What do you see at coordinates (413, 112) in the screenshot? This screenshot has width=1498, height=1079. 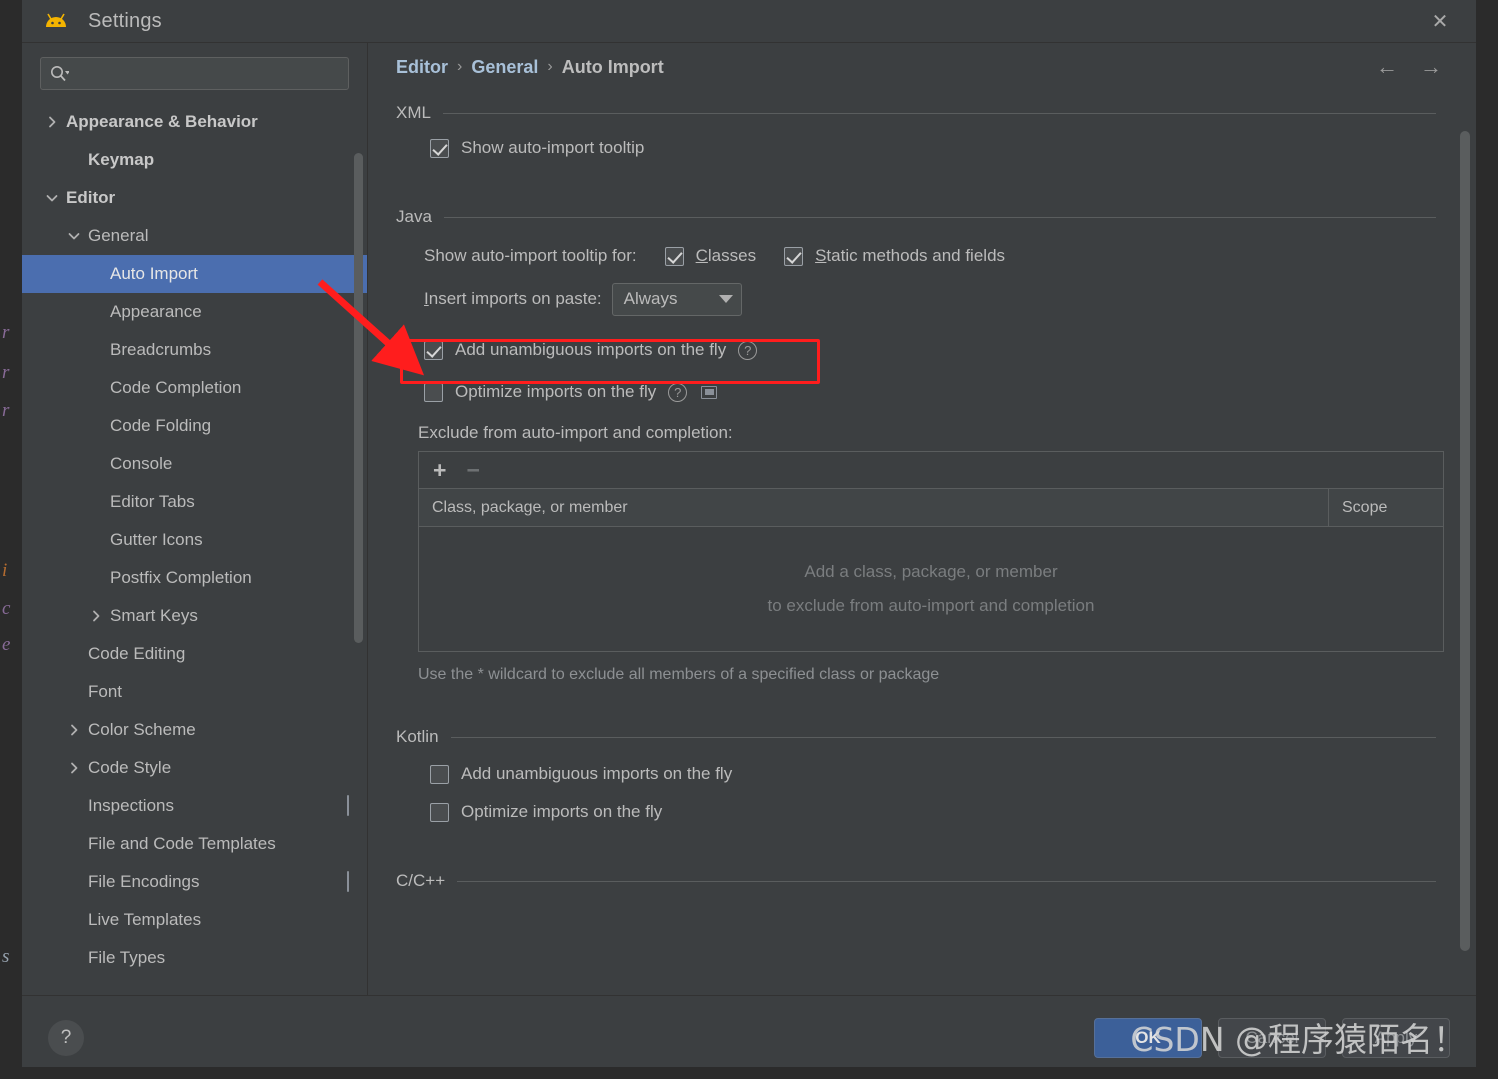 I see `section-xml-title: XML` at bounding box center [413, 112].